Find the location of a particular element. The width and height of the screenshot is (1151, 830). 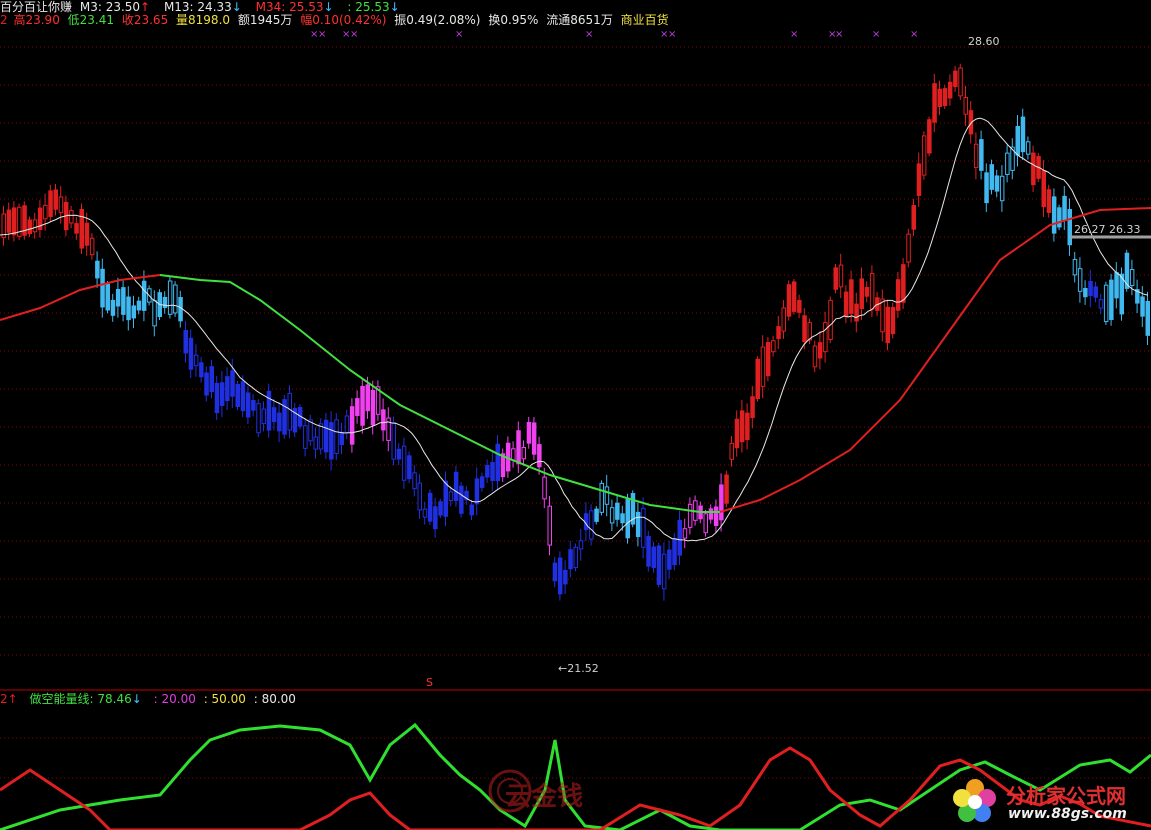

flower-logo-icon is located at coordinates (974, 800).